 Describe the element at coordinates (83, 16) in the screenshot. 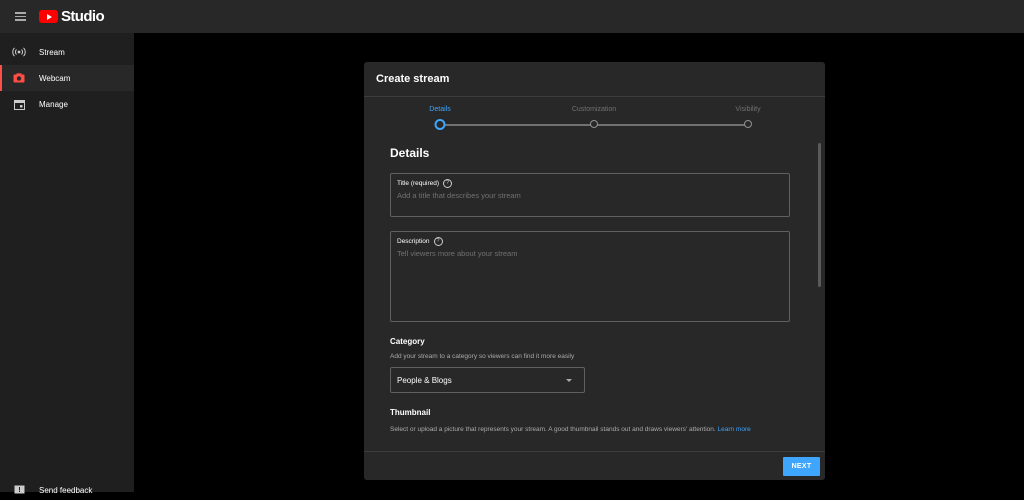

I see `logo-text: Studio` at that location.